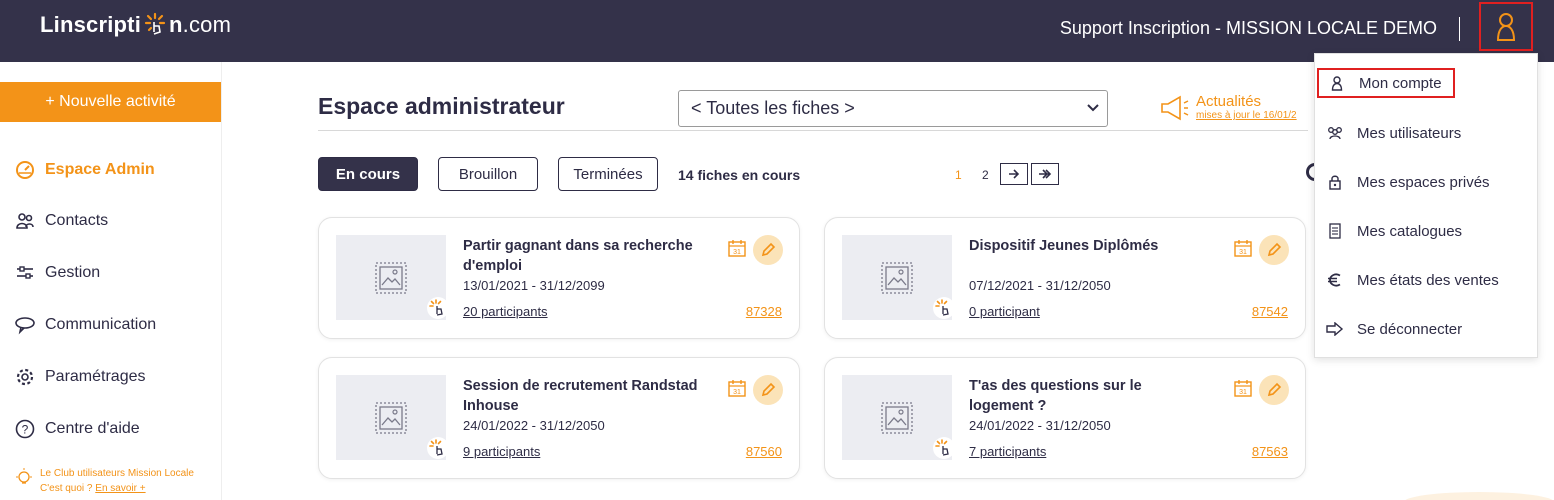  What do you see at coordinates (1459, 29) in the screenshot?
I see `top-divider` at bounding box center [1459, 29].